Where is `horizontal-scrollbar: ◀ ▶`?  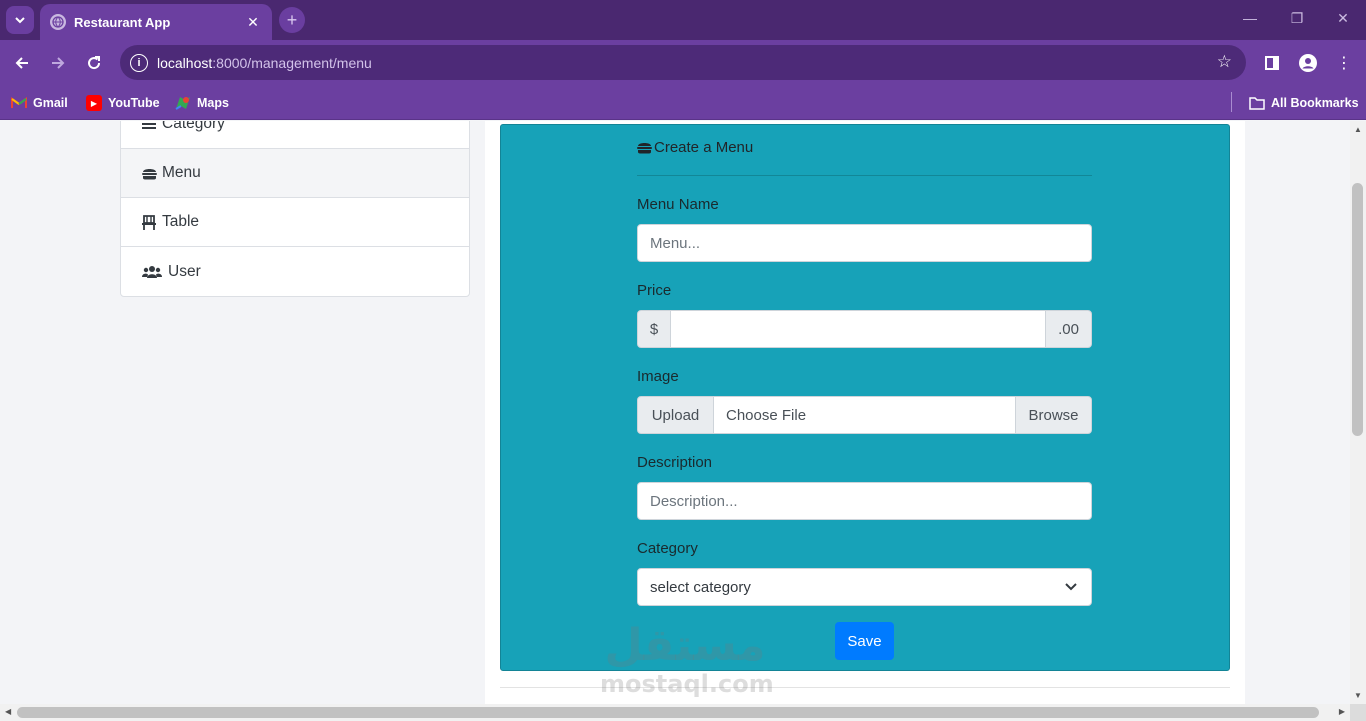 horizontal-scrollbar: ◀ ▶ is located at coordinates (675, 712).